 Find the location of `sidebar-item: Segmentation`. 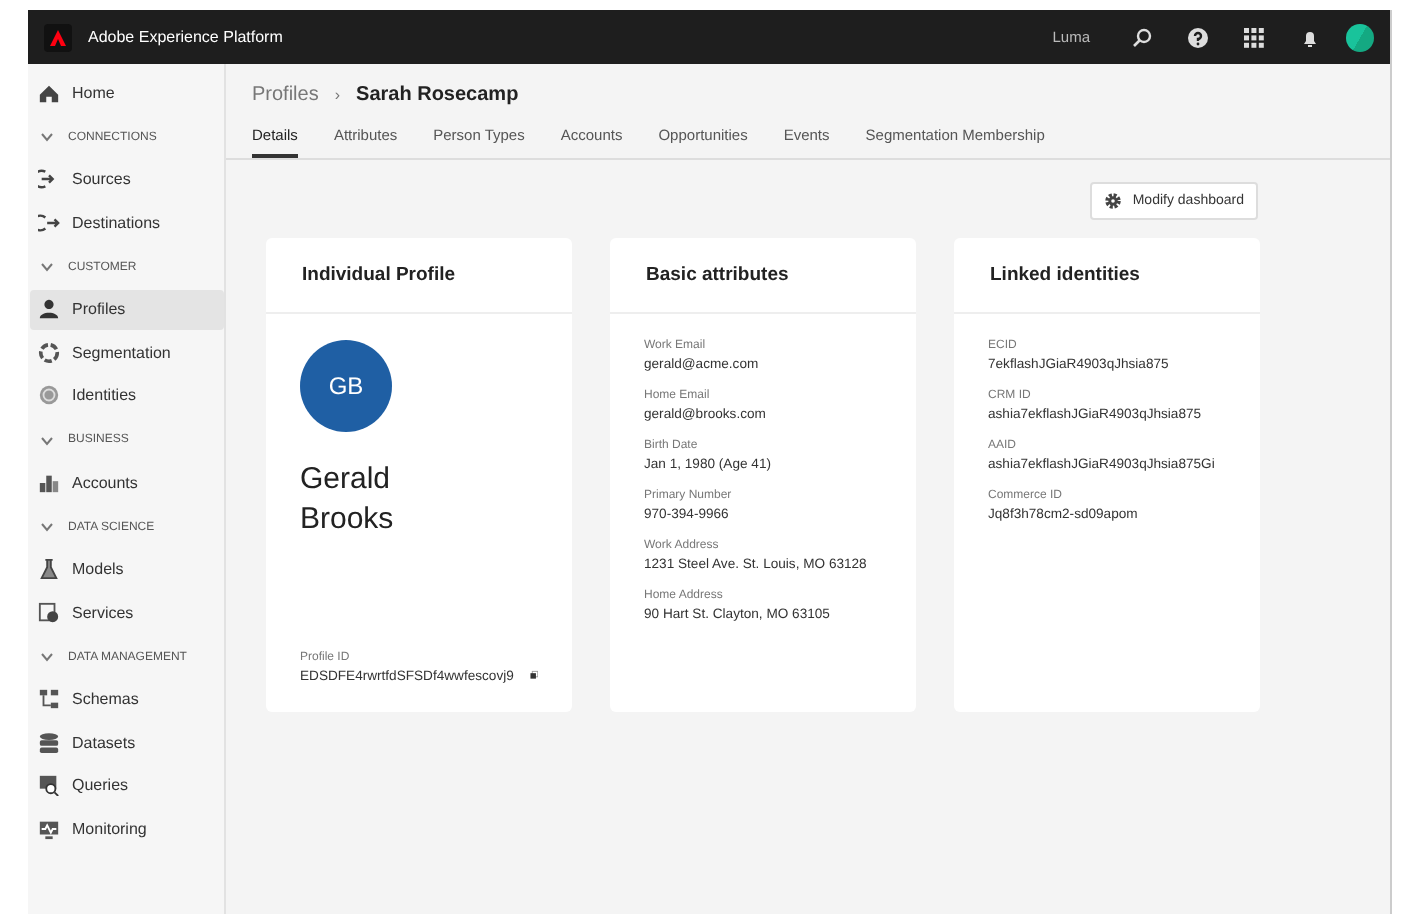

sidebar-item: Segmentation is located at coordinates (127, 352).